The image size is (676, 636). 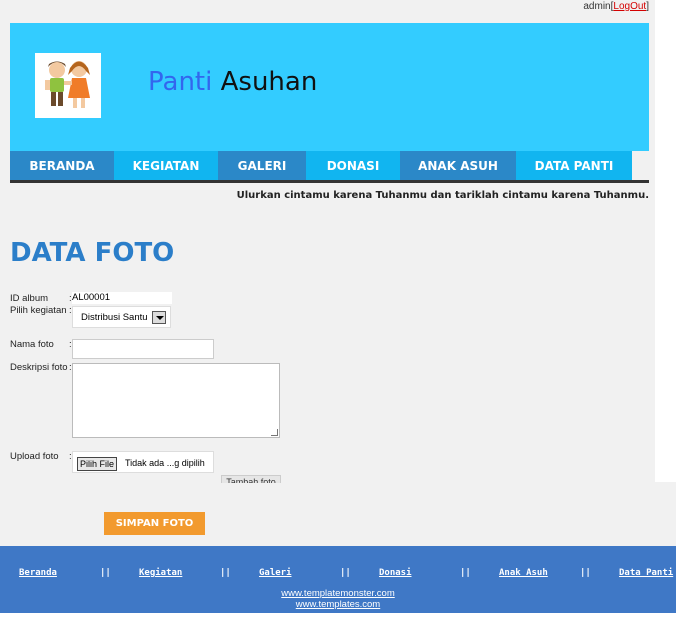 I want to click on nama-foto-input, so click(x=143, y=349).